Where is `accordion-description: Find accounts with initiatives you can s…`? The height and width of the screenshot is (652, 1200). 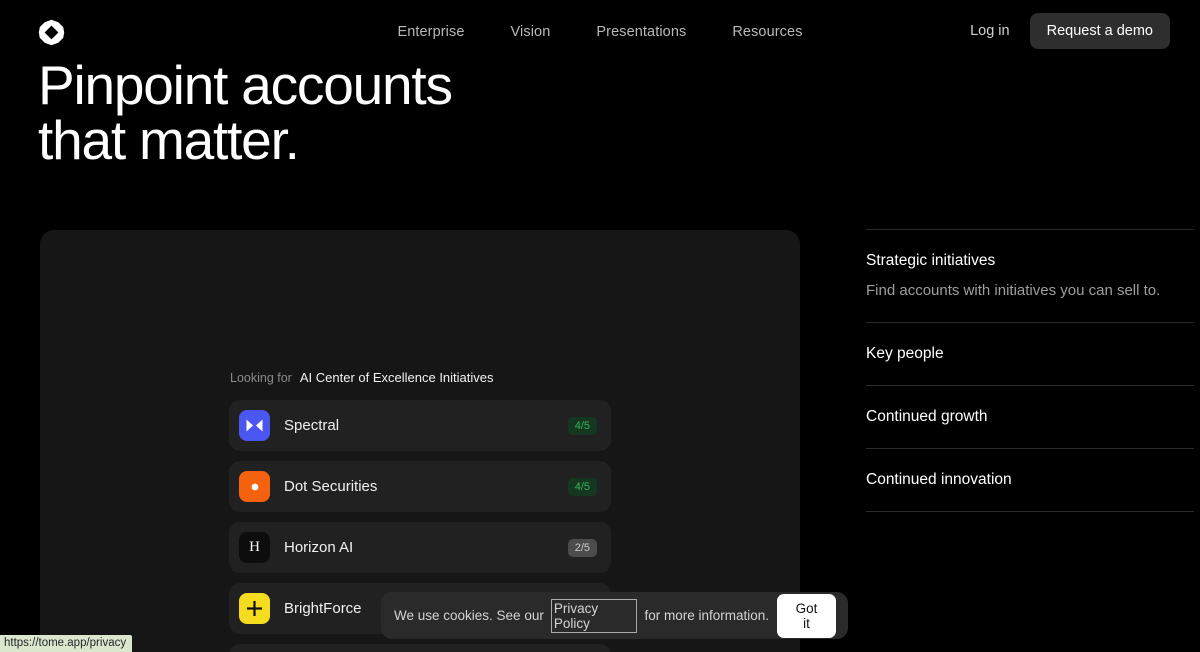
accordion-description: Find accounts with initiatives you can s… is located at coordinates (1013, 290).